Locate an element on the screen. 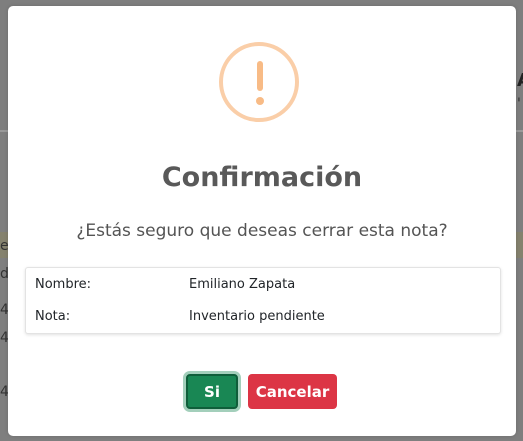 This screenshot has height=441, width=523. exclamation-bar is located at coordinates (260, 76).